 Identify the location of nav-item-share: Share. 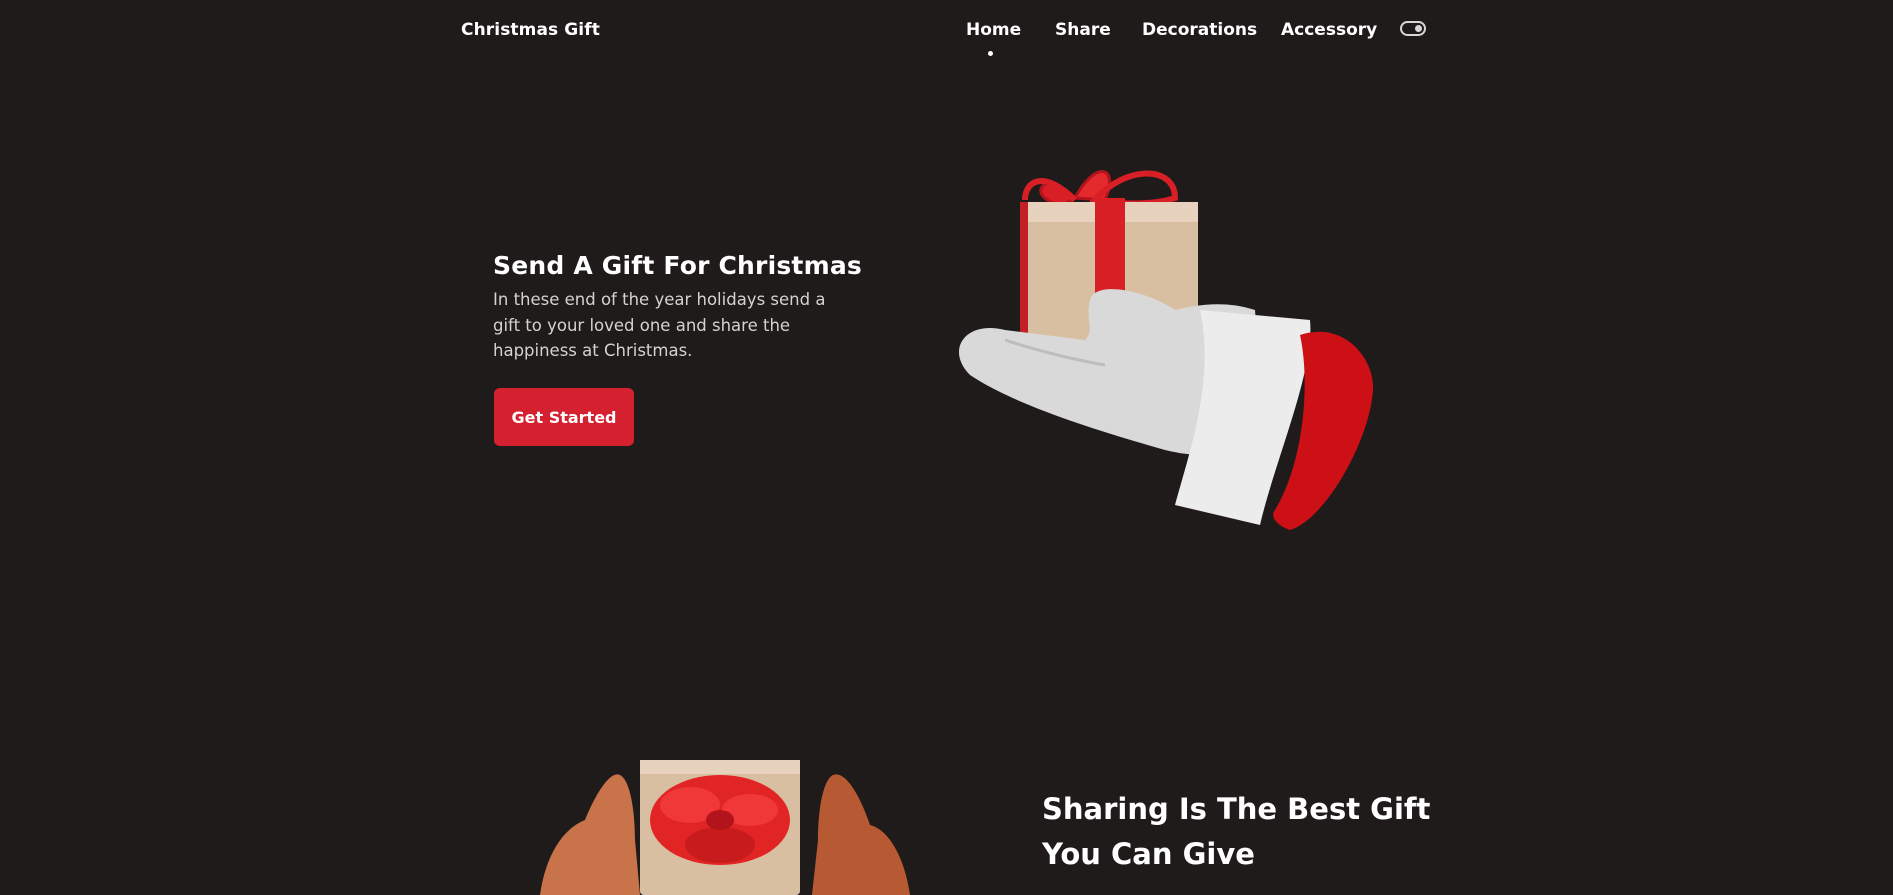
(1083, 30).